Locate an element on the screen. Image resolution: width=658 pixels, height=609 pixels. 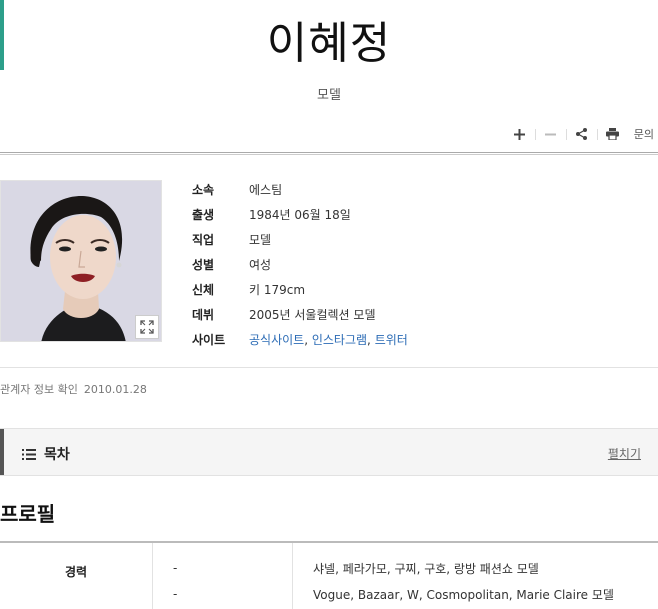
info-row-gender: 성별 여성 is located at coordinates (300, 264).